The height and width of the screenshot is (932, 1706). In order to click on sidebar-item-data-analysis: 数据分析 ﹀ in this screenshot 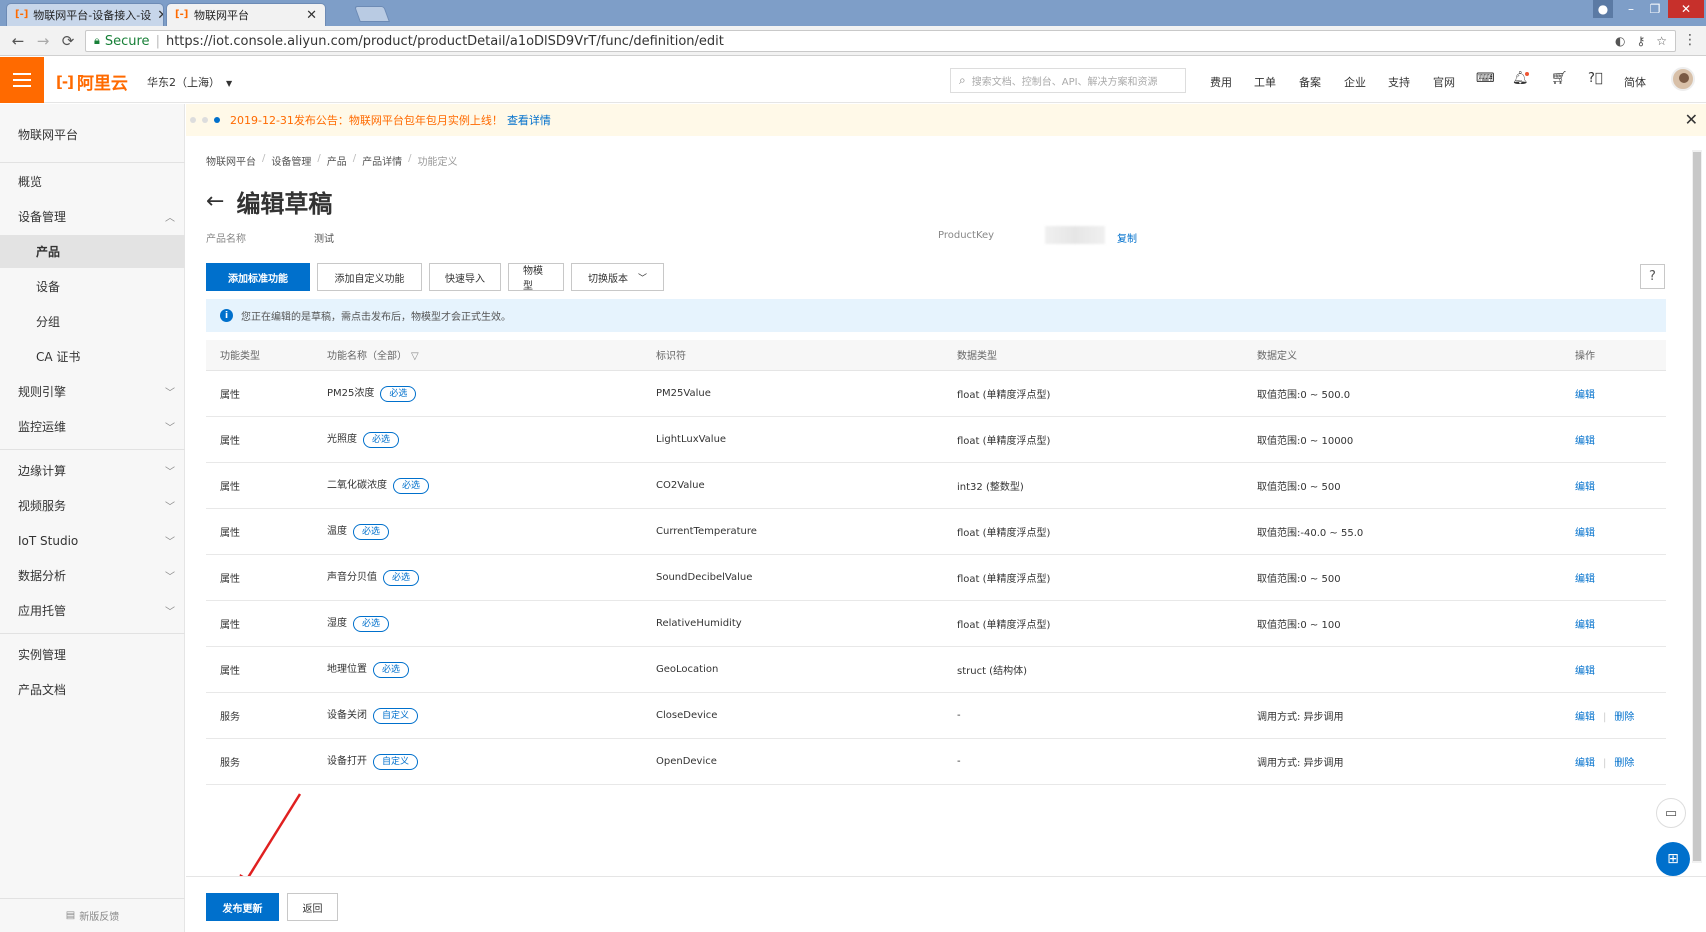, I will do `click(92, 575)`.